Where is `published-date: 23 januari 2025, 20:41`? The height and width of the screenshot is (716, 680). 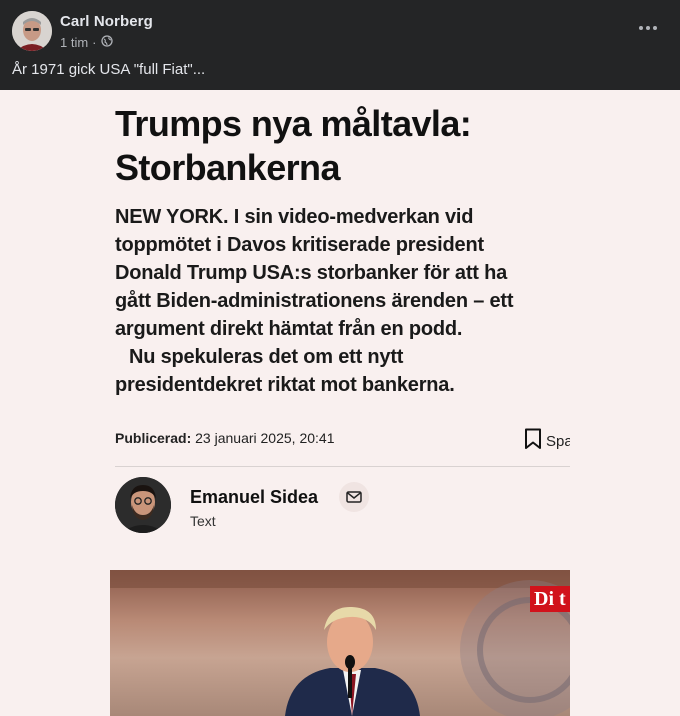 published-date: 23 januari 2025, 20:41 is located at coordinates (265, 438).